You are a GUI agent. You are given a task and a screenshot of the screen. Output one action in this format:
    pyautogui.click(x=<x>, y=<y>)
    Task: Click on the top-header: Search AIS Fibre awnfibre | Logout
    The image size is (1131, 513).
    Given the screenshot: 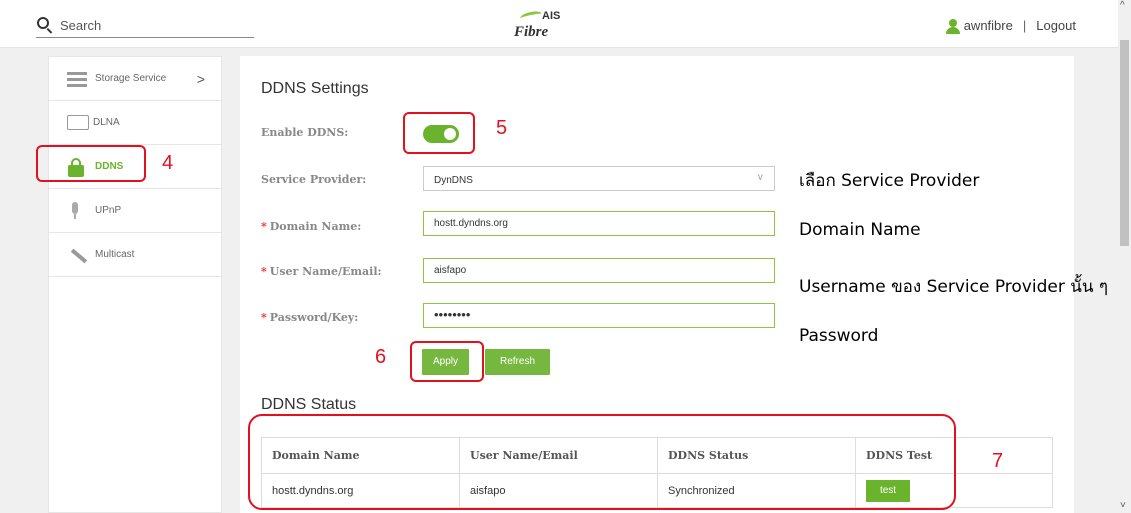 What is the action you would take?
    pyautogui.click(x=559, y=24)
    